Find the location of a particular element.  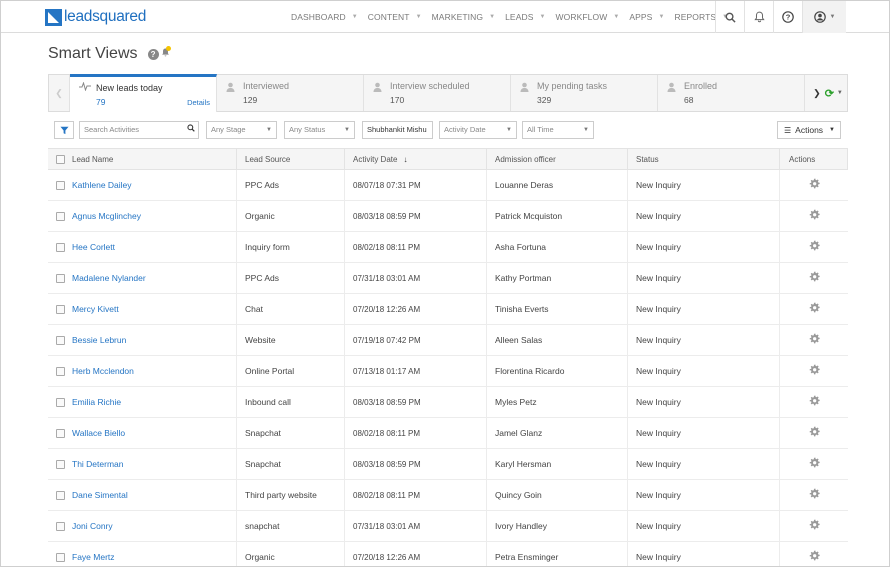

lead-name-link: Bessie Lebrun is located at coordinates (99, 340).